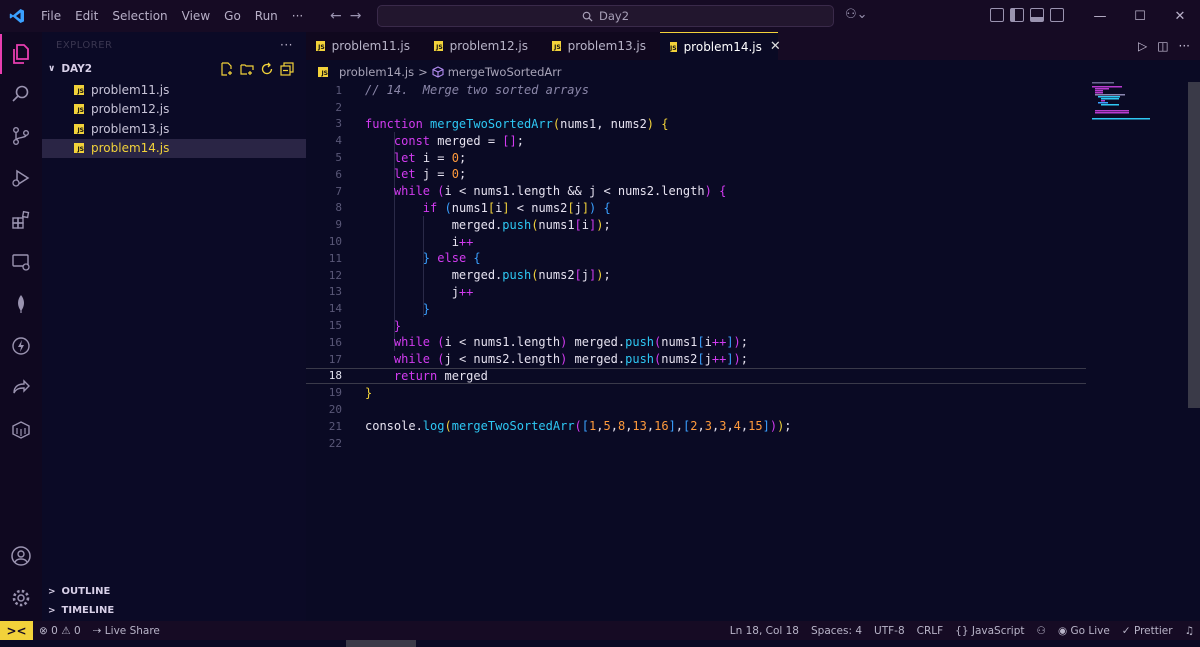  What do you see at coordinates (174, 90) in the screenshot?
I see `file-item-problem11: JS problem11.js` at bounding box center [174, 90].